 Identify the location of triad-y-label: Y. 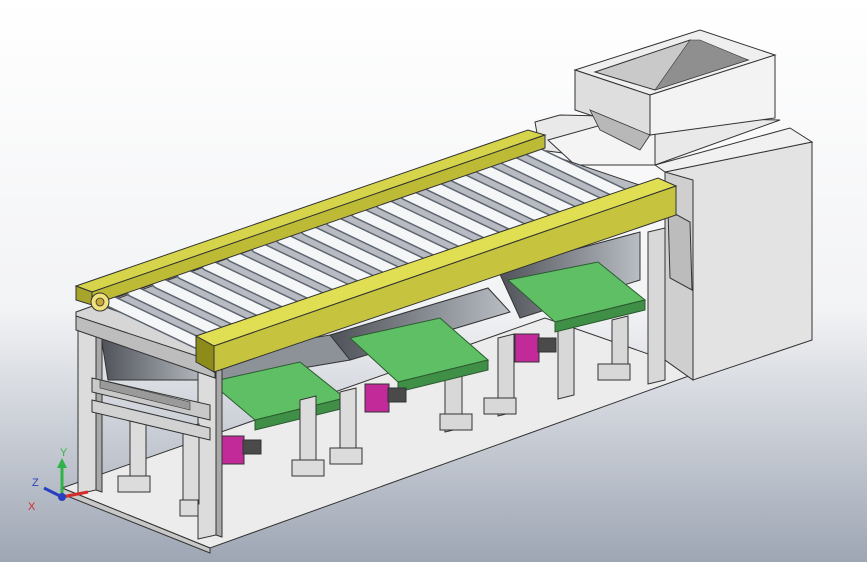
(64, 453).